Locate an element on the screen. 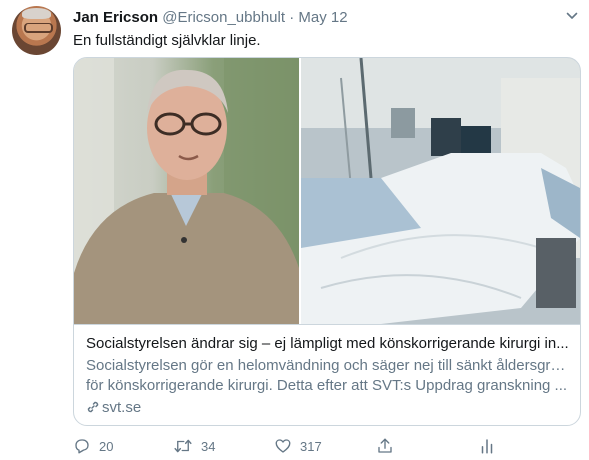  reply-button: 20 is located at coordinates (93, 446).